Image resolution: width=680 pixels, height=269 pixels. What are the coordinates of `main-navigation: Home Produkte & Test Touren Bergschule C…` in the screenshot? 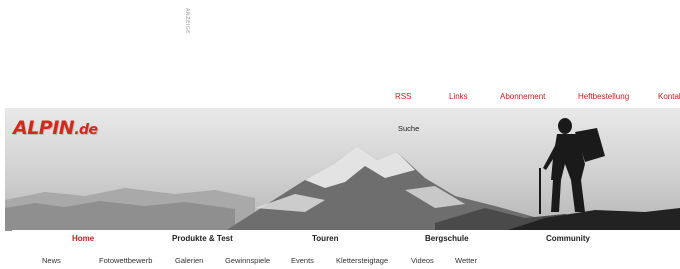 It's located at (346, 238).